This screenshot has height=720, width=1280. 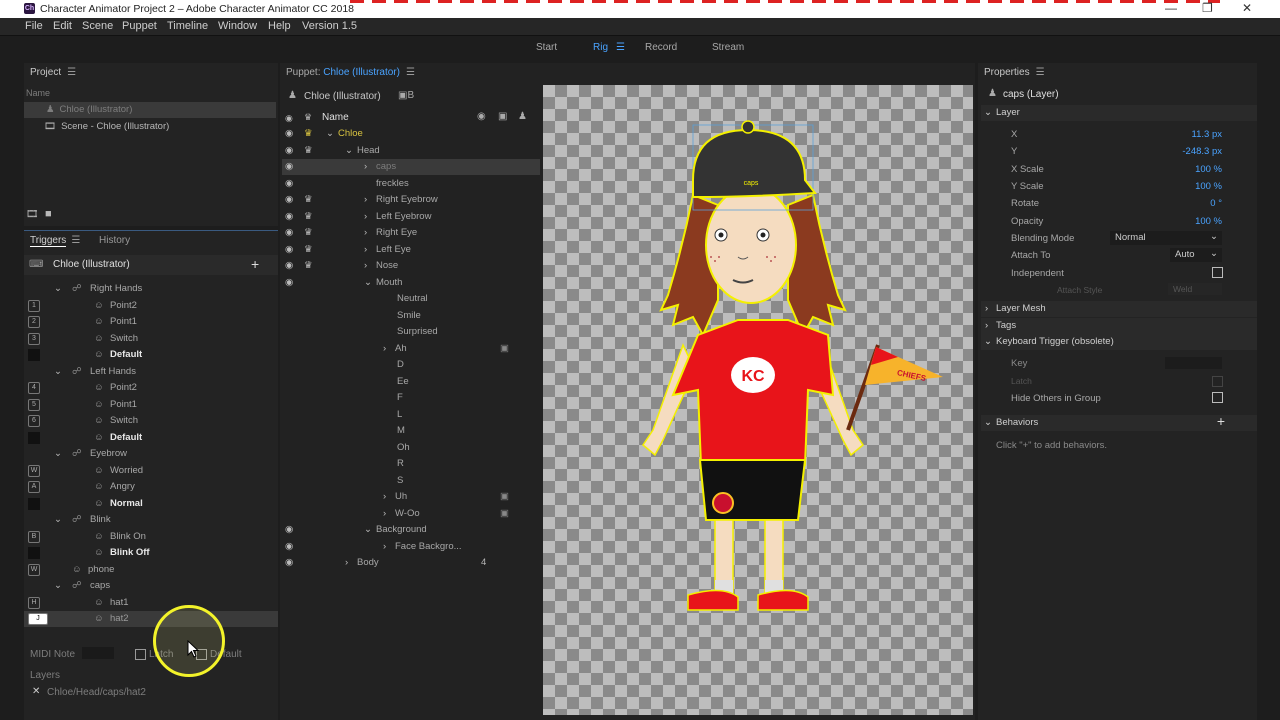 I want to click on midi-note-field, so click(x=98, y=653).